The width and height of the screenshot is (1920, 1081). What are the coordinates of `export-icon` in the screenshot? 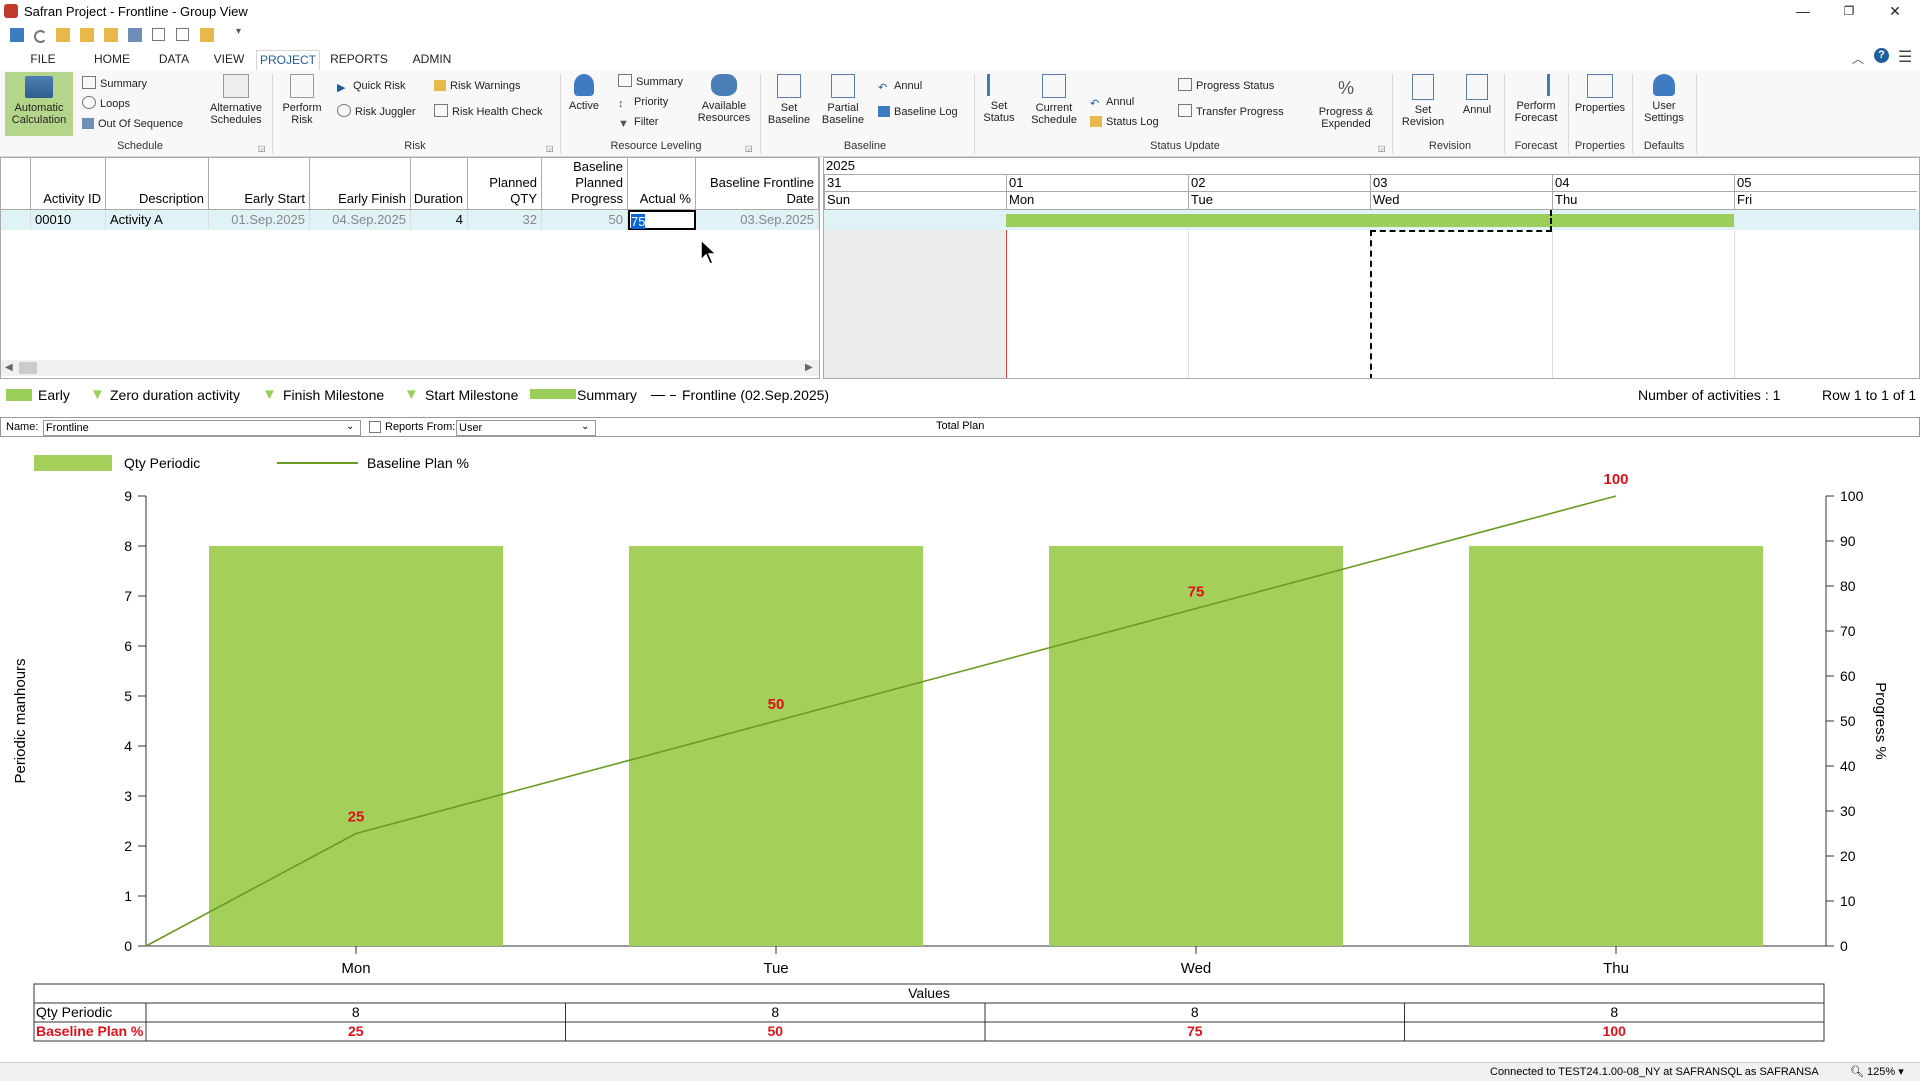 It's located at (207, 35).